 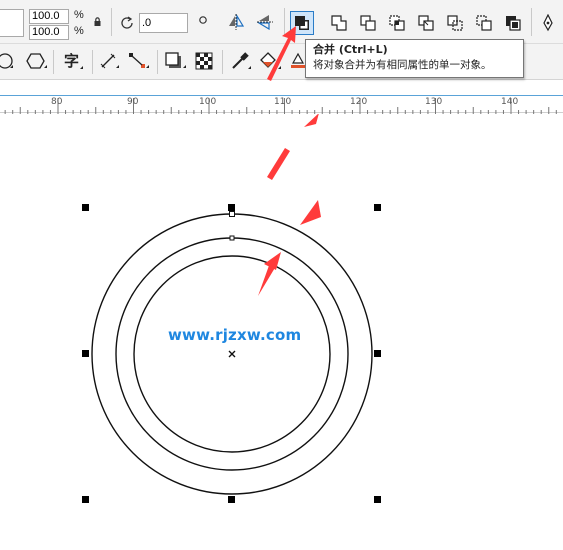 What do you see at coordinates (49, 32) in the screenshot?
I see `scale-y-input: 100.0` at bounding box center [49, 32].